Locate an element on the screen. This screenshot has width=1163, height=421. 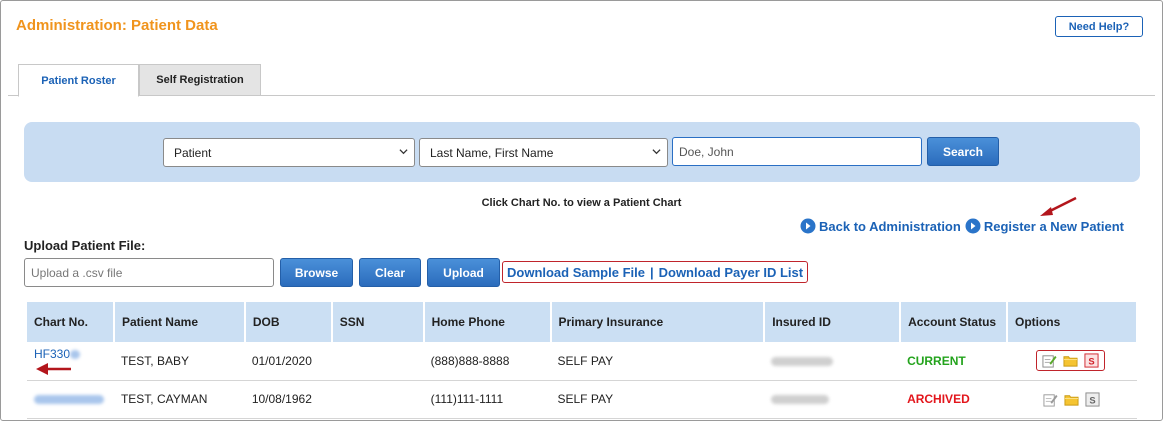
back-to-administration-label: Back to Administration is located at coordinates (890, 226).